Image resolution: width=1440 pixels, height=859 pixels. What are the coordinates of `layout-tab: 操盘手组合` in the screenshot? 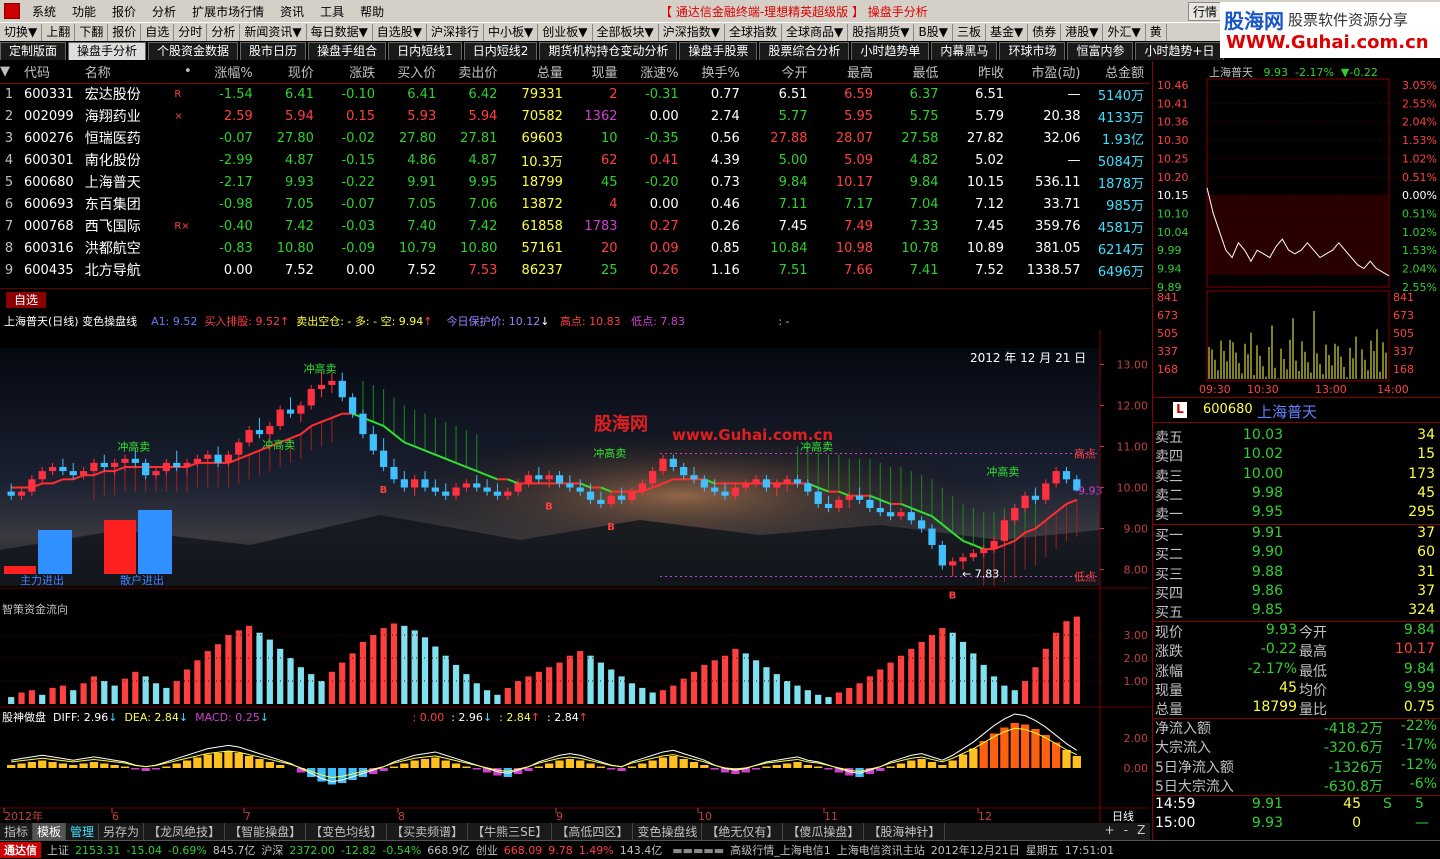 It's located at (347, 51).